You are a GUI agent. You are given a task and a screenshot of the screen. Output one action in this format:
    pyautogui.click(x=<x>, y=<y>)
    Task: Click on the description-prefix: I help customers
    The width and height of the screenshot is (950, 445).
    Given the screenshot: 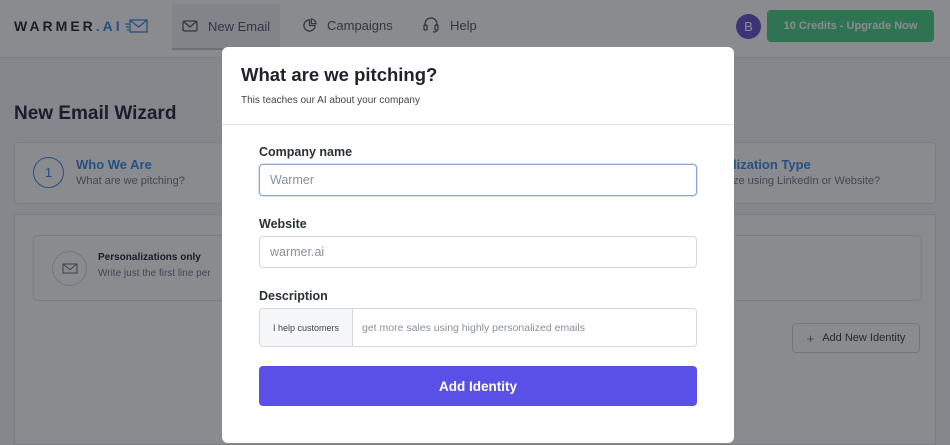 What is the action you would take?
    pyautogui.click(x=306, y=327)
    